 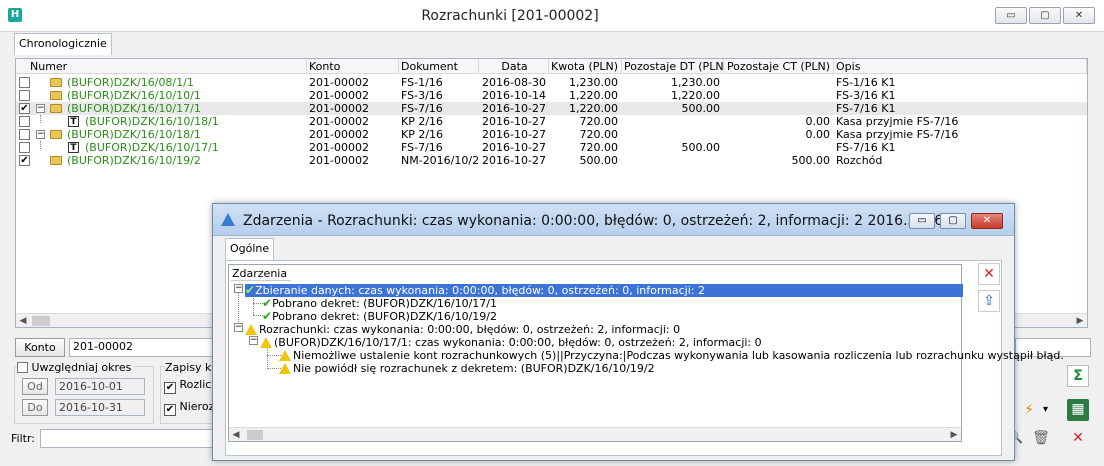 I want to click on export-icon: ▦, so click(x=1078, y=409).